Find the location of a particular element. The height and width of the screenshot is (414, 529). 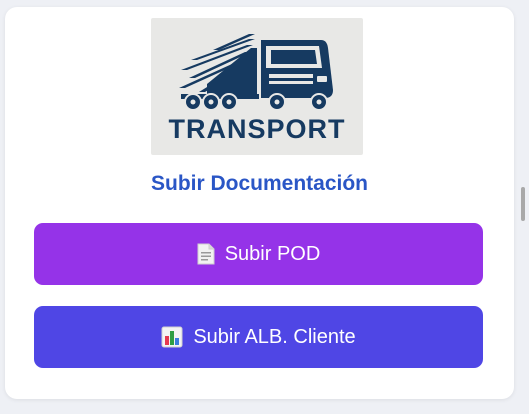

upload-alb-client-button: Subir ALB. Cliente is located at coordinates (258, 337).